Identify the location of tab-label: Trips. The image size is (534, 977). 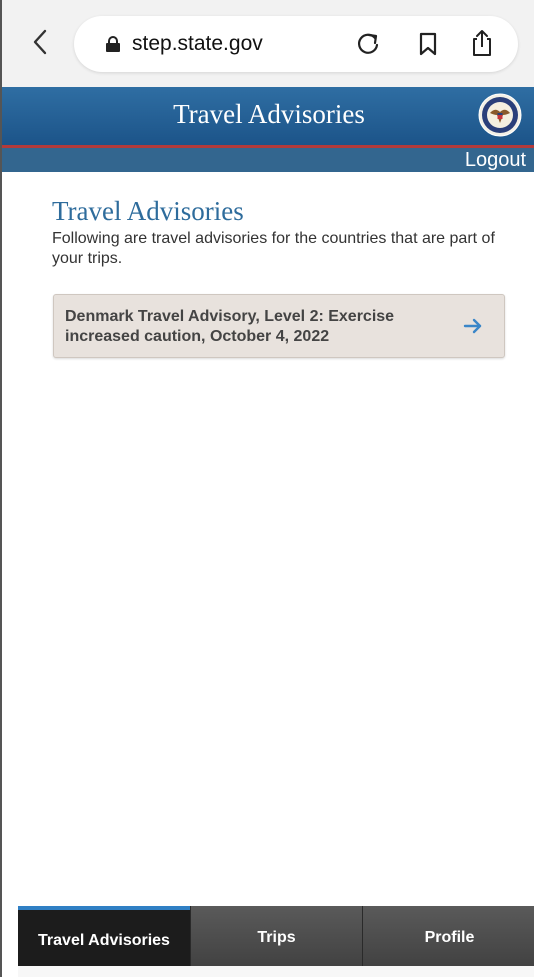
(276, 937).